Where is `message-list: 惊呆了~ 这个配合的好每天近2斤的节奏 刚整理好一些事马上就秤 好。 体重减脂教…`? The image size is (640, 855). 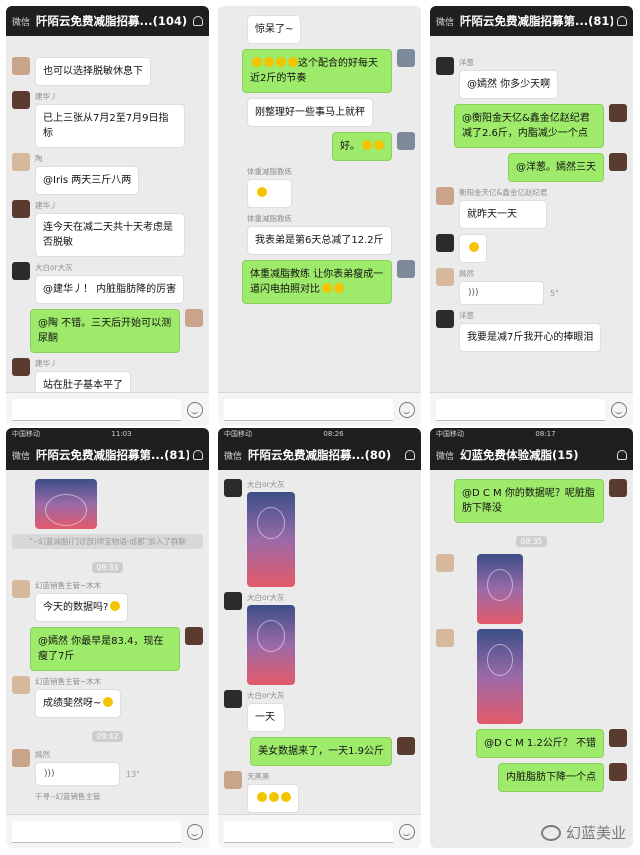
message-list: 惊呆了~ 这个配合的好每天近2斤的节奏 刚整理好一些事马上就秤 好。 体重减脂教… is located at coordinates (319, 199).